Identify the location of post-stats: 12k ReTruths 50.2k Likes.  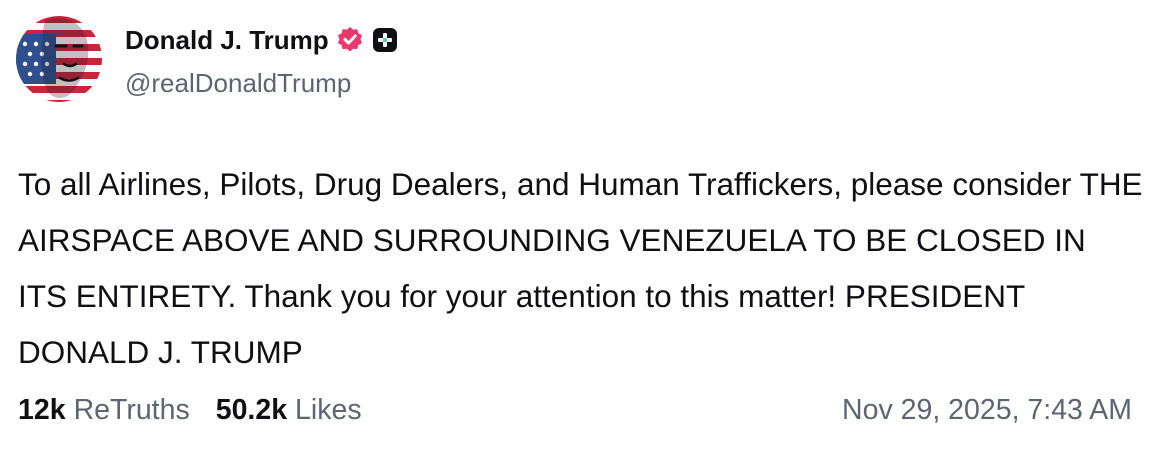
(190, 410).